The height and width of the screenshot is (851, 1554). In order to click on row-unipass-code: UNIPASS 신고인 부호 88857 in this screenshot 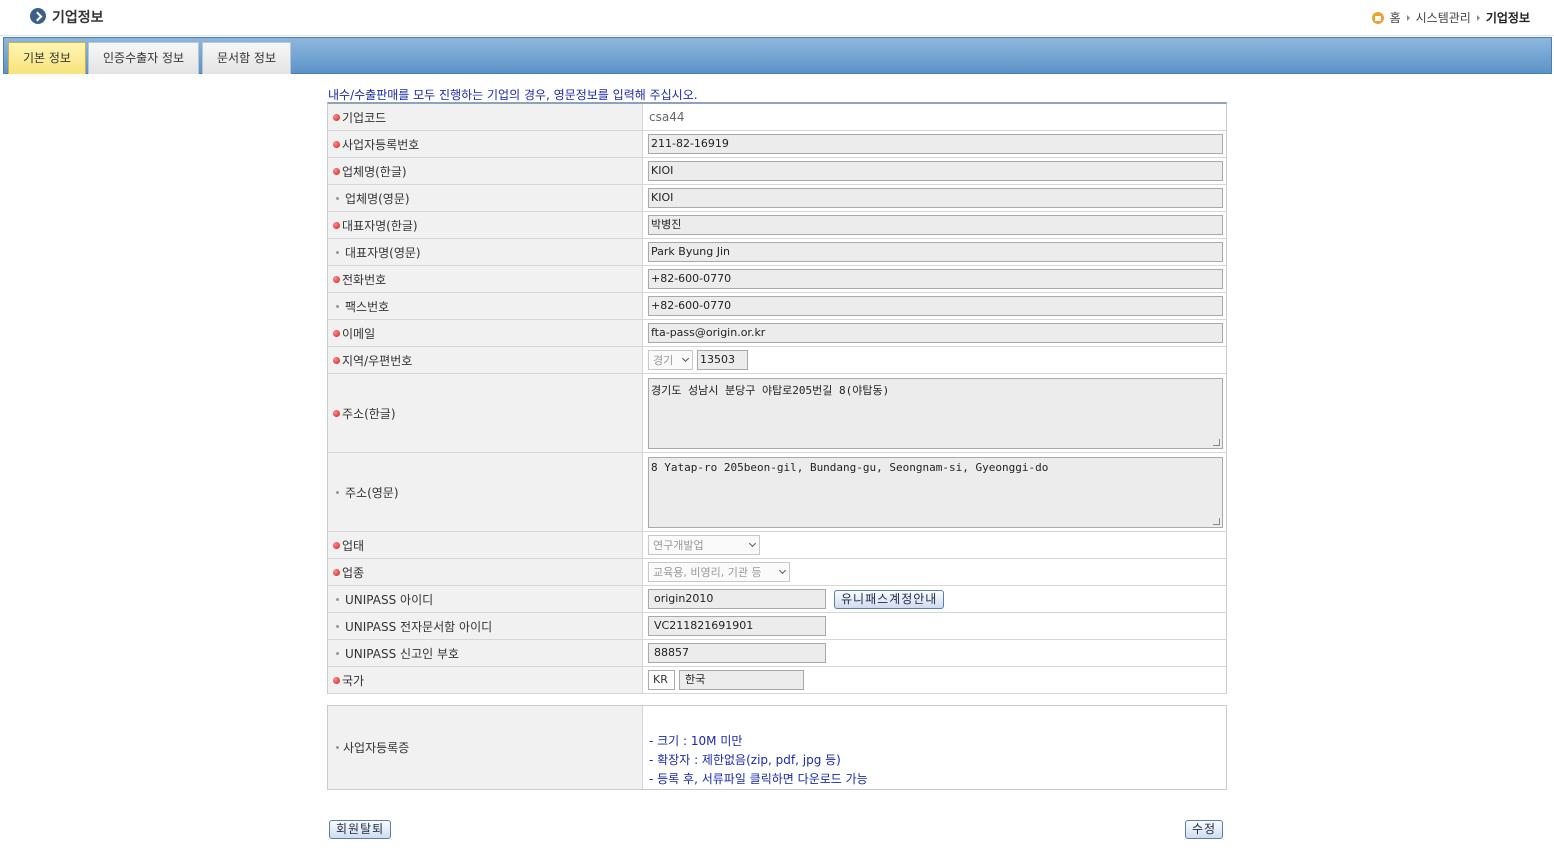, I will do `click(777, 653)`.